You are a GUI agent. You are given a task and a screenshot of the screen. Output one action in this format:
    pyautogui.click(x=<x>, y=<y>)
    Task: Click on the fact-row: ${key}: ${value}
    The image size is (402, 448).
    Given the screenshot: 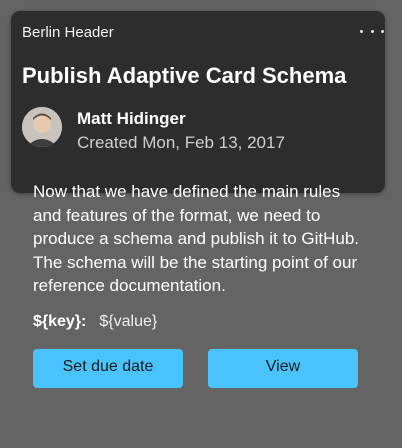 What is the action you would take?
    pyautogui.click(x=95, y=322)
    